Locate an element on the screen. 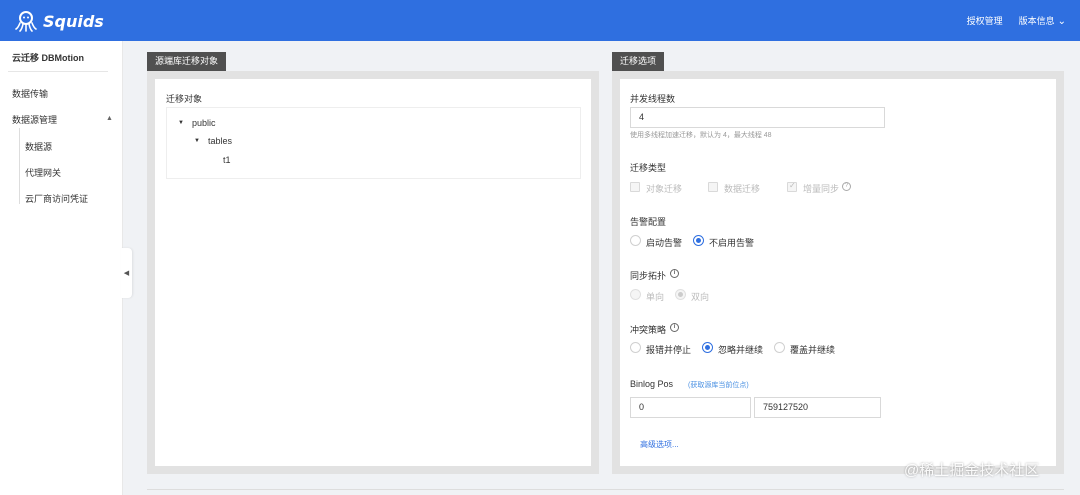  threads-input: 4 is located at coordinates (757, 117).